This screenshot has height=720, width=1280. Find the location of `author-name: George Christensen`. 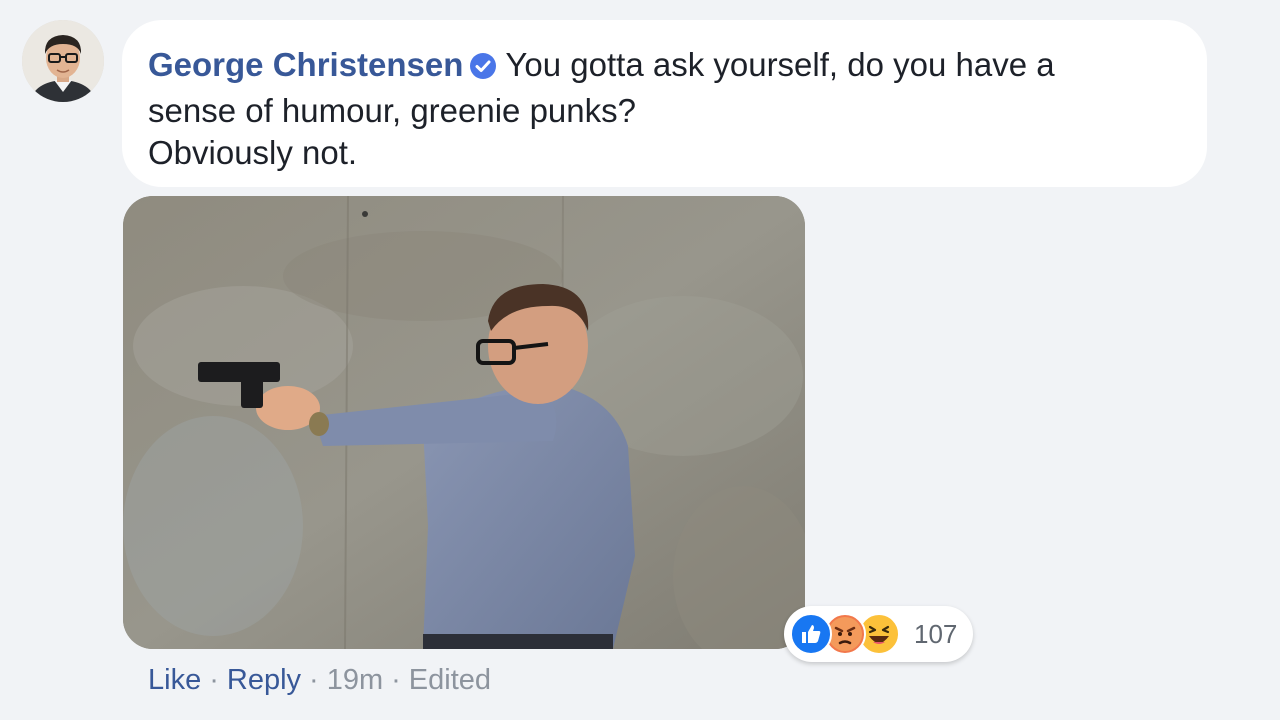

author-name: George Christensen is located at coordinates (305, 64).